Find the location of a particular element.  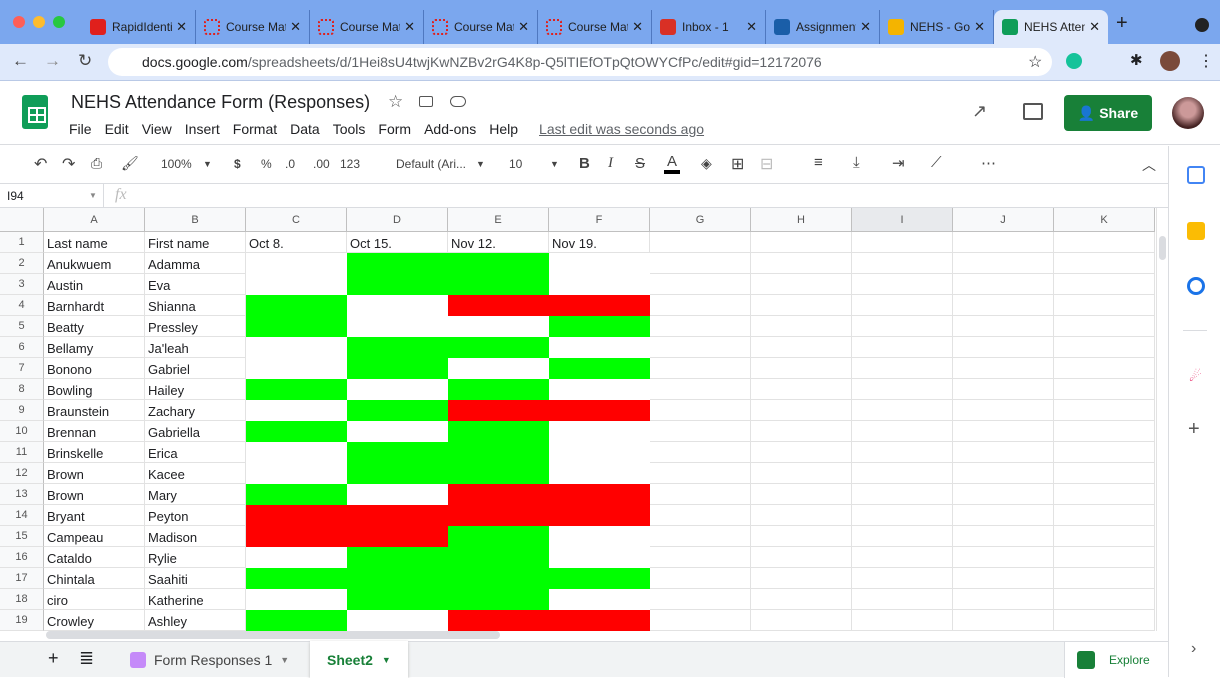

column-header-h: H is located at coordinates (801, 220).